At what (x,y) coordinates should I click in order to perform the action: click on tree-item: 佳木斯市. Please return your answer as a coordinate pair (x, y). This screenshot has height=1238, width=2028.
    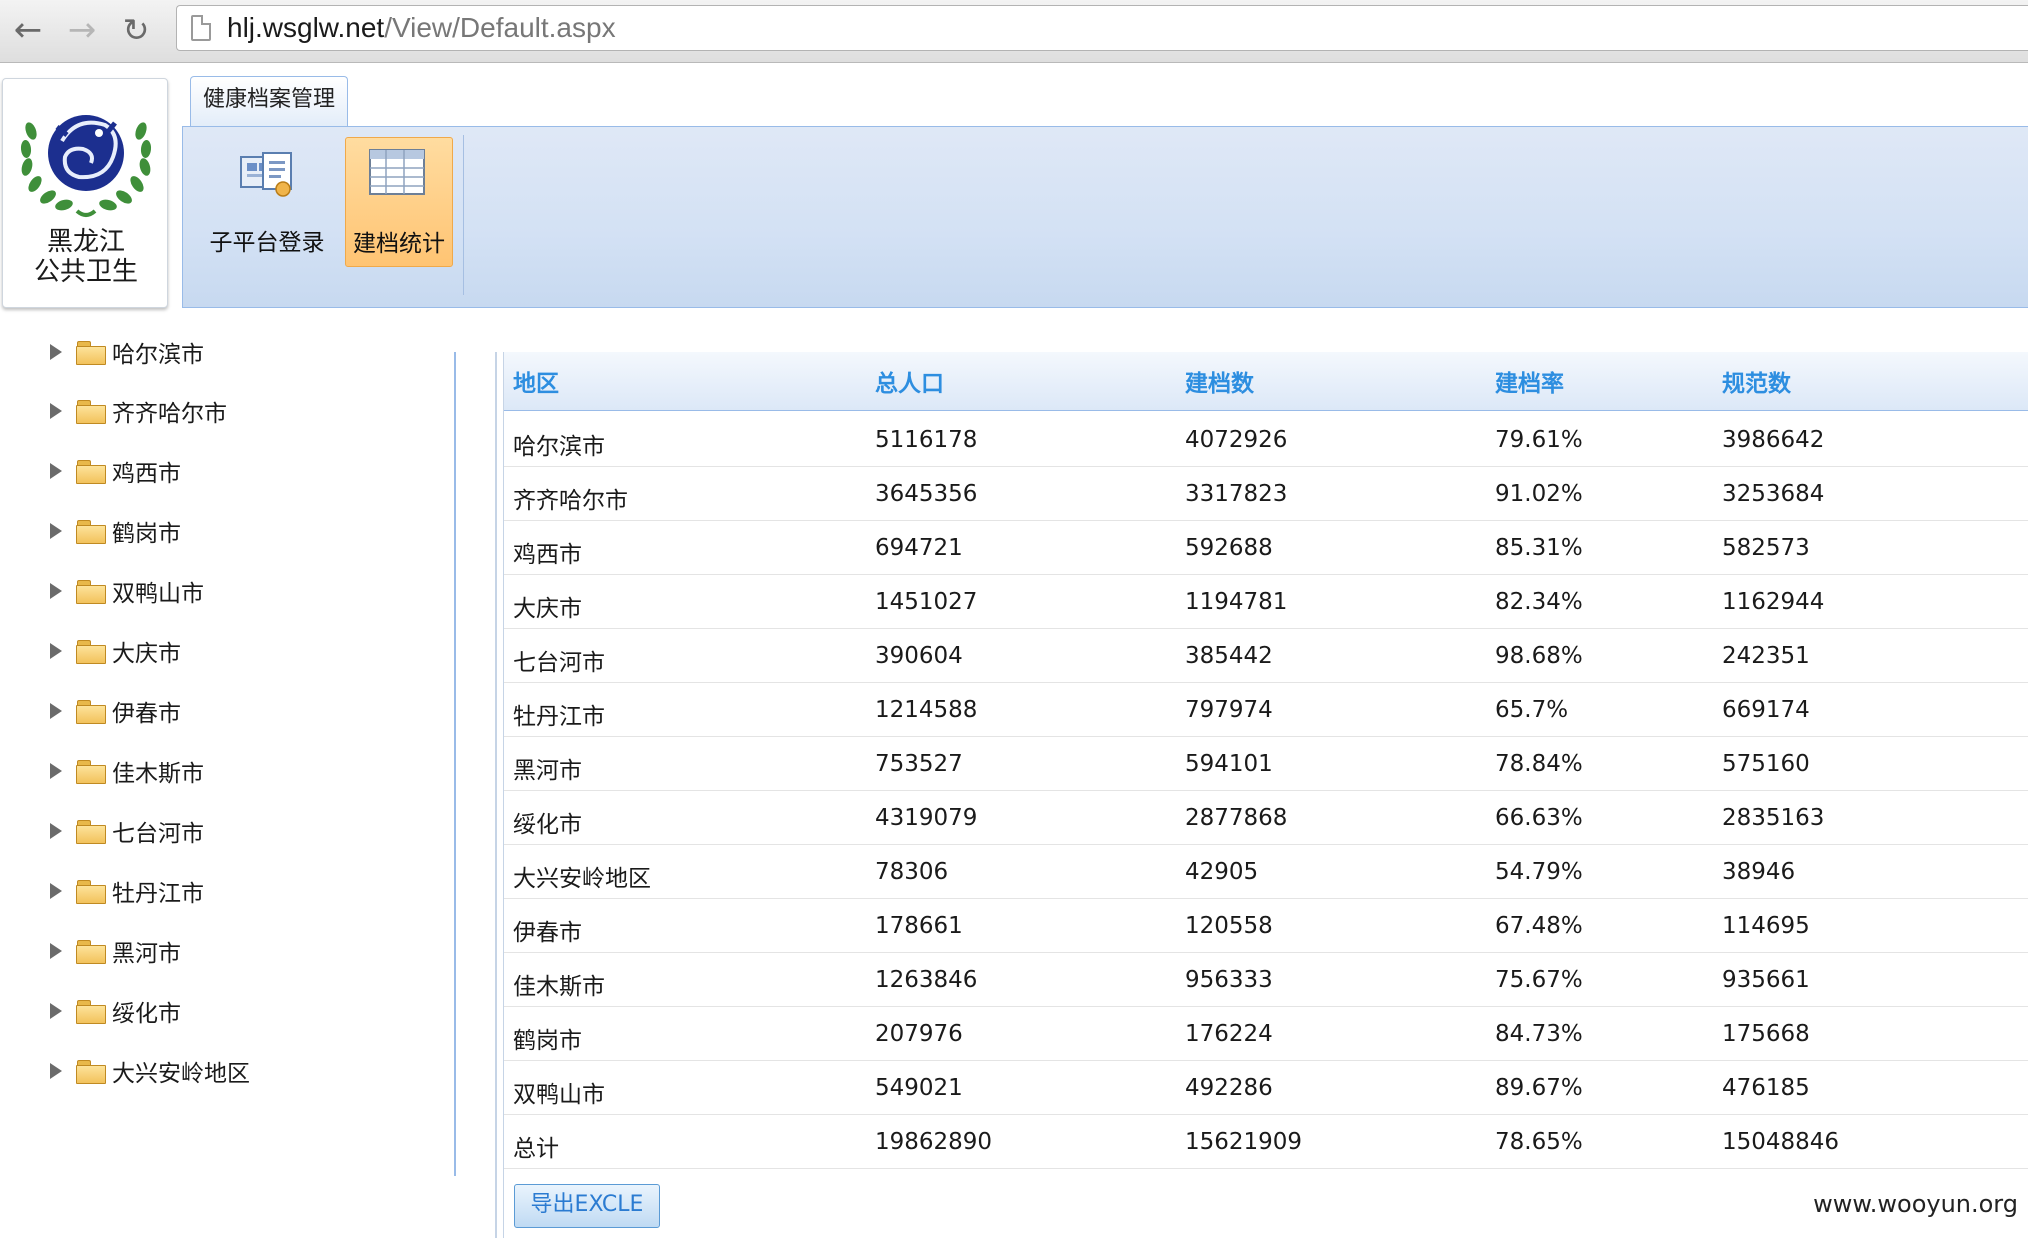
    Looking at the image, I should click on (127, 771).